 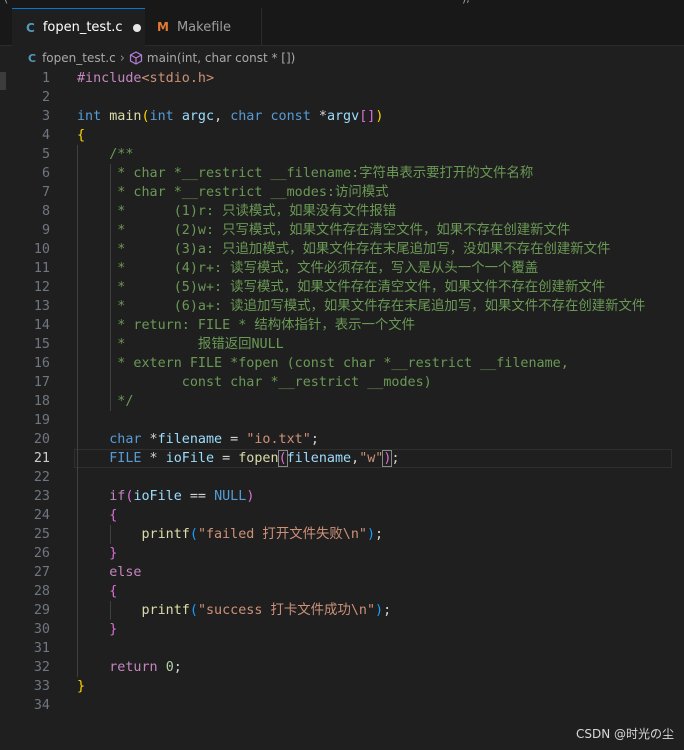 What do you see at coordinates (163, 27) in the screenshot?
I see `makefile-icon: M` at bounding box center [163, 27].